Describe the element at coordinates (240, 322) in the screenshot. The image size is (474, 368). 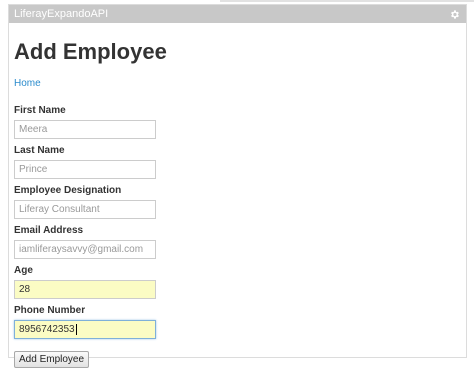
I see `field-phone: Phone Number 8956742353` at that location.